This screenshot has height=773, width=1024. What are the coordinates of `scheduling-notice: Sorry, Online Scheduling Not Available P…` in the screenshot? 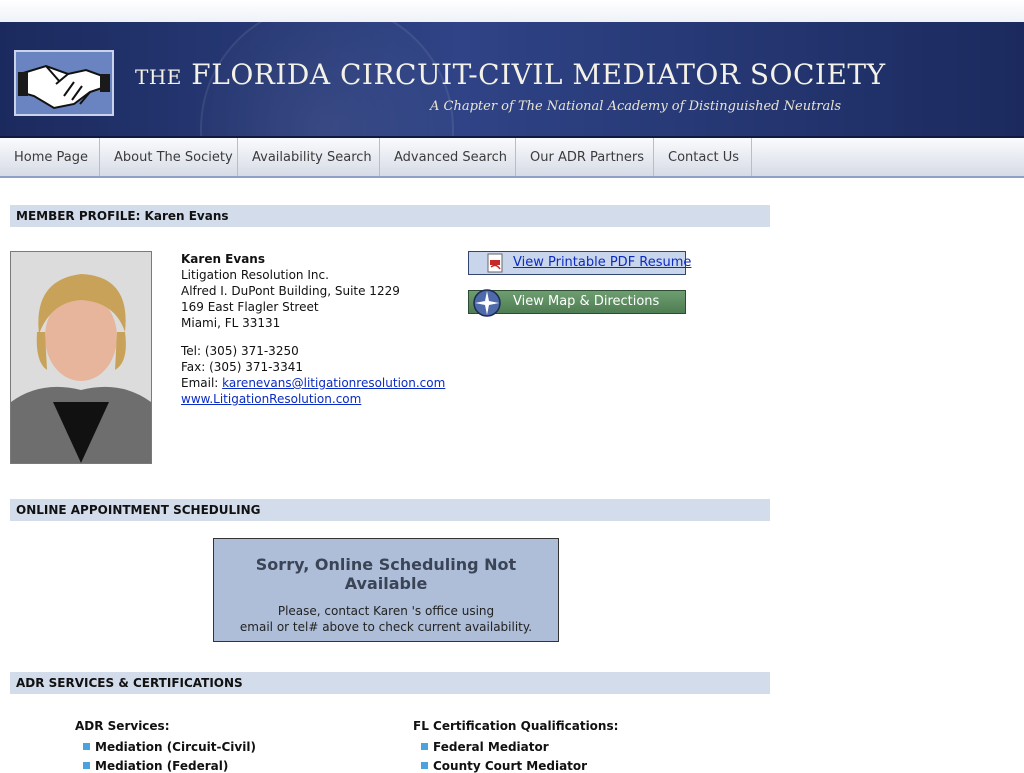 It's located at (386, 590).